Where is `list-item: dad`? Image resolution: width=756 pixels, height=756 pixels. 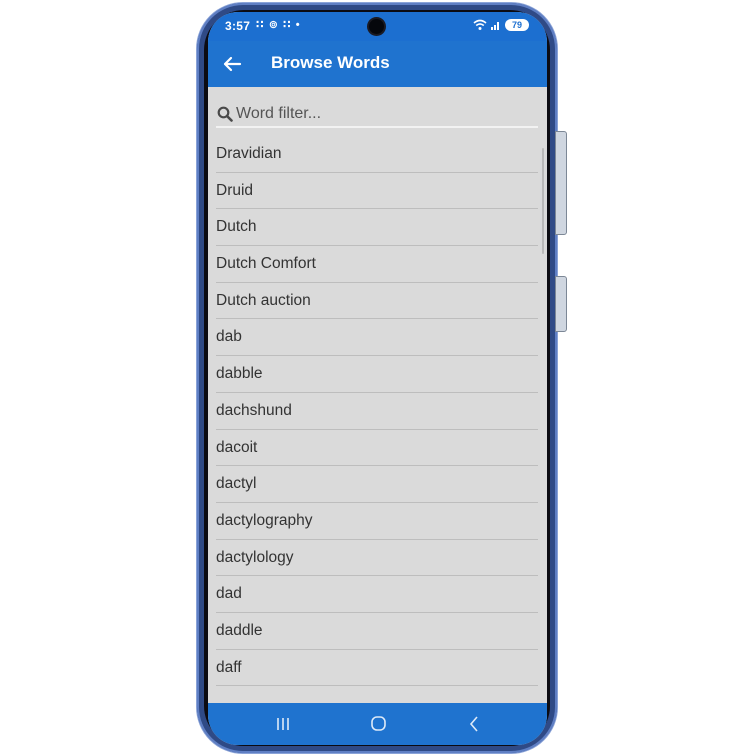 list-item: dad is located at coordinates (377, 594).